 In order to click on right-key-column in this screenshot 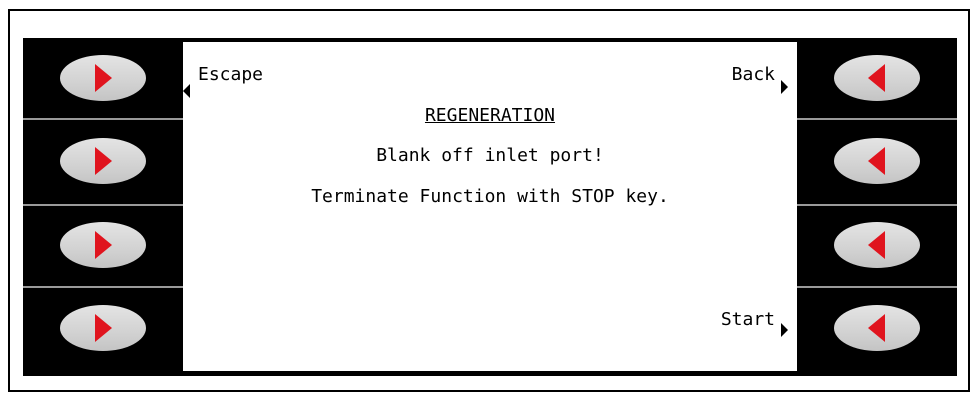, I will do `click(877, 207)`.